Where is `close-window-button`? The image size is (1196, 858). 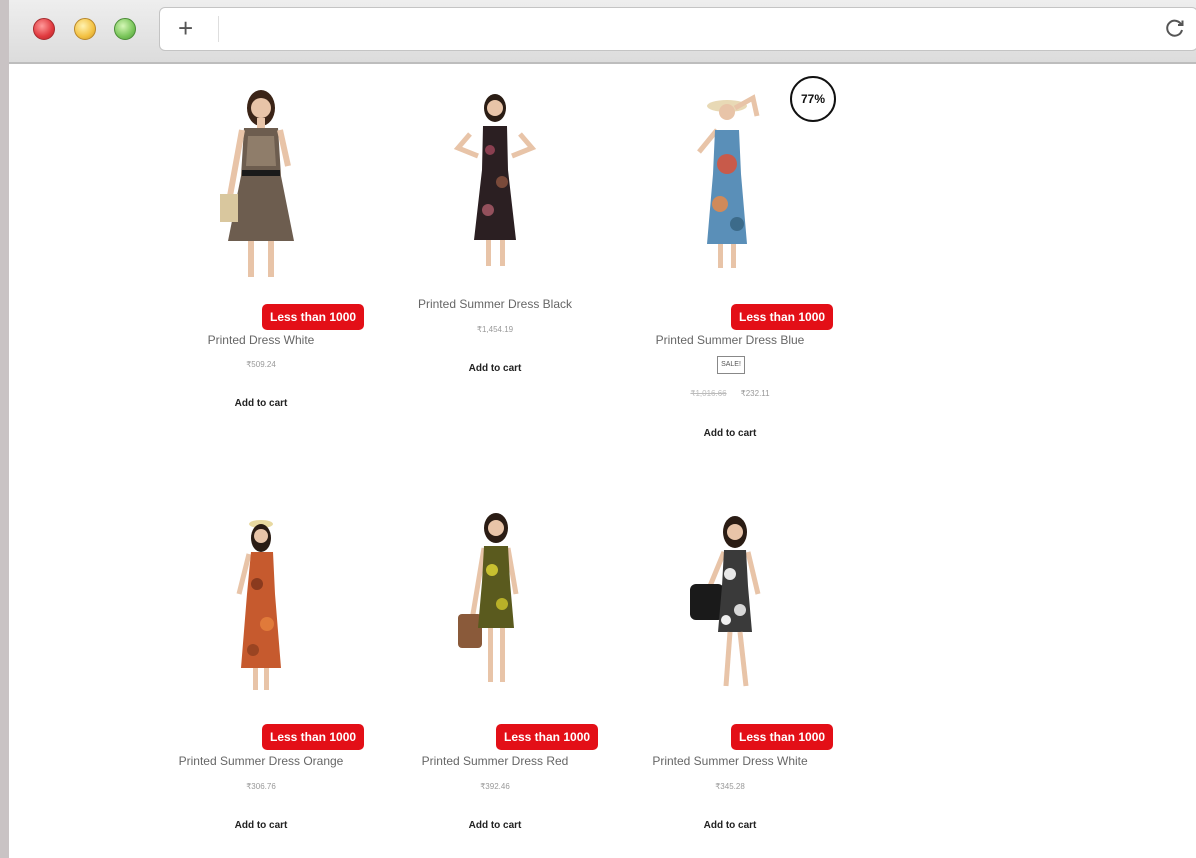 close-window-button is located at coordinates (44, 29).